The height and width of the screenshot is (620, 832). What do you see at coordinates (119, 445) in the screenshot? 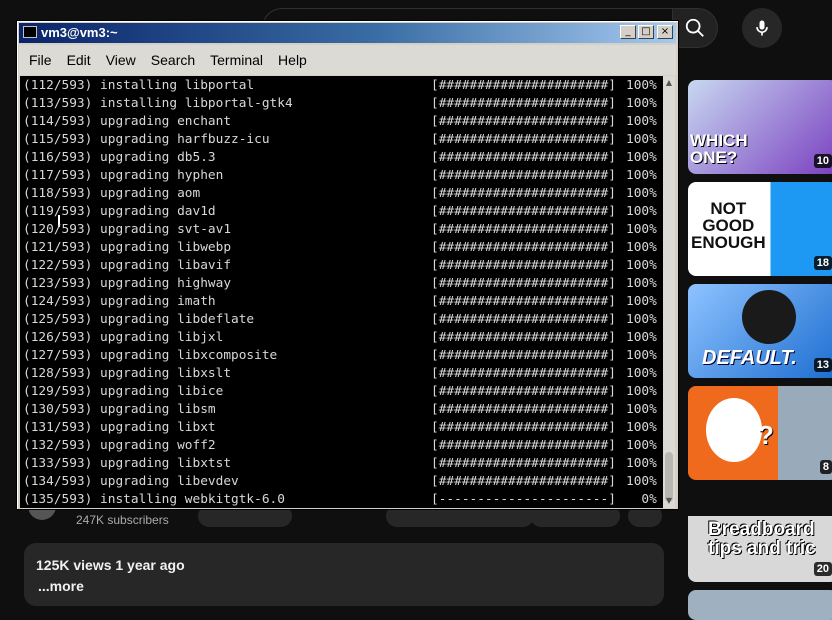
I see `line-text: (132/593) upgrading woff2` at bounding box center [119, 445].